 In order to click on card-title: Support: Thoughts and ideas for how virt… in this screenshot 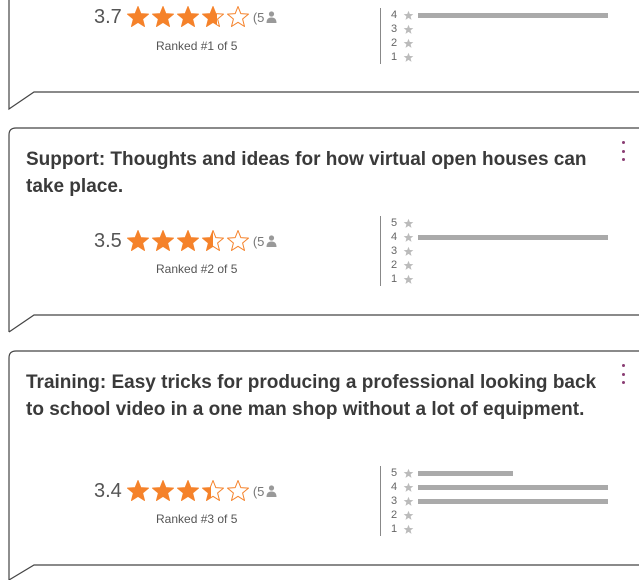, I will do `click(316, 173)`.